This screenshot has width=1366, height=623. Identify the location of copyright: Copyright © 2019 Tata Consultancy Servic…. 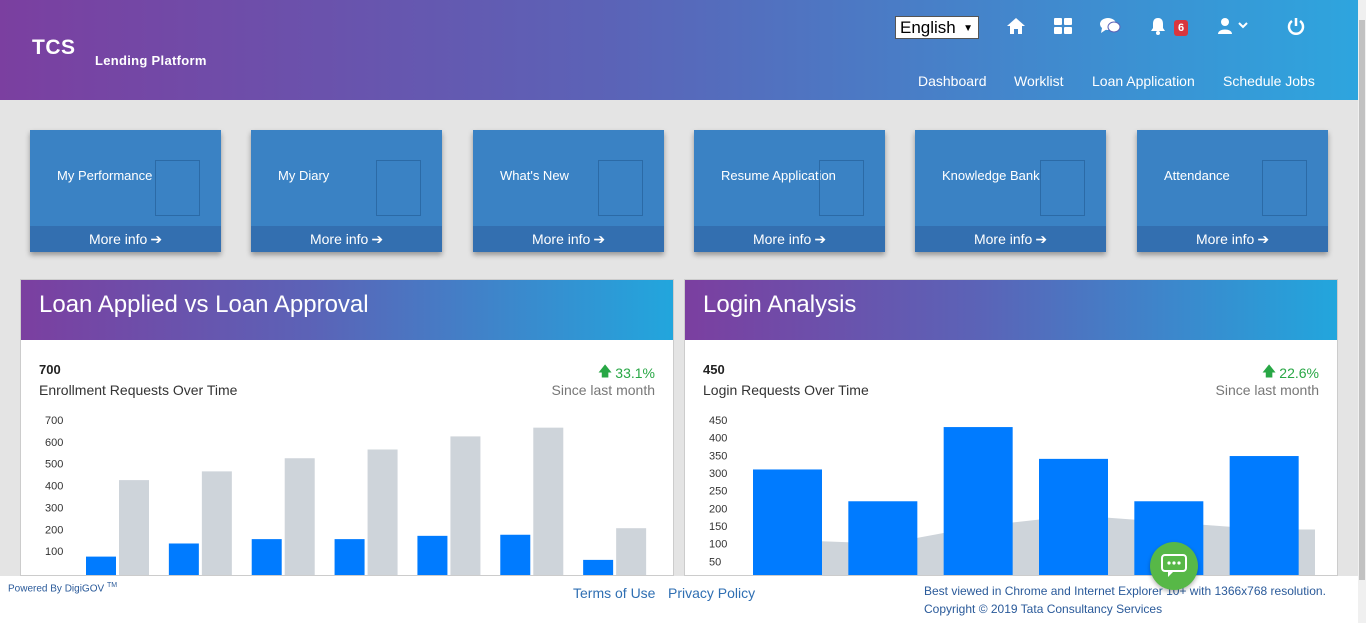
(1043, 609).